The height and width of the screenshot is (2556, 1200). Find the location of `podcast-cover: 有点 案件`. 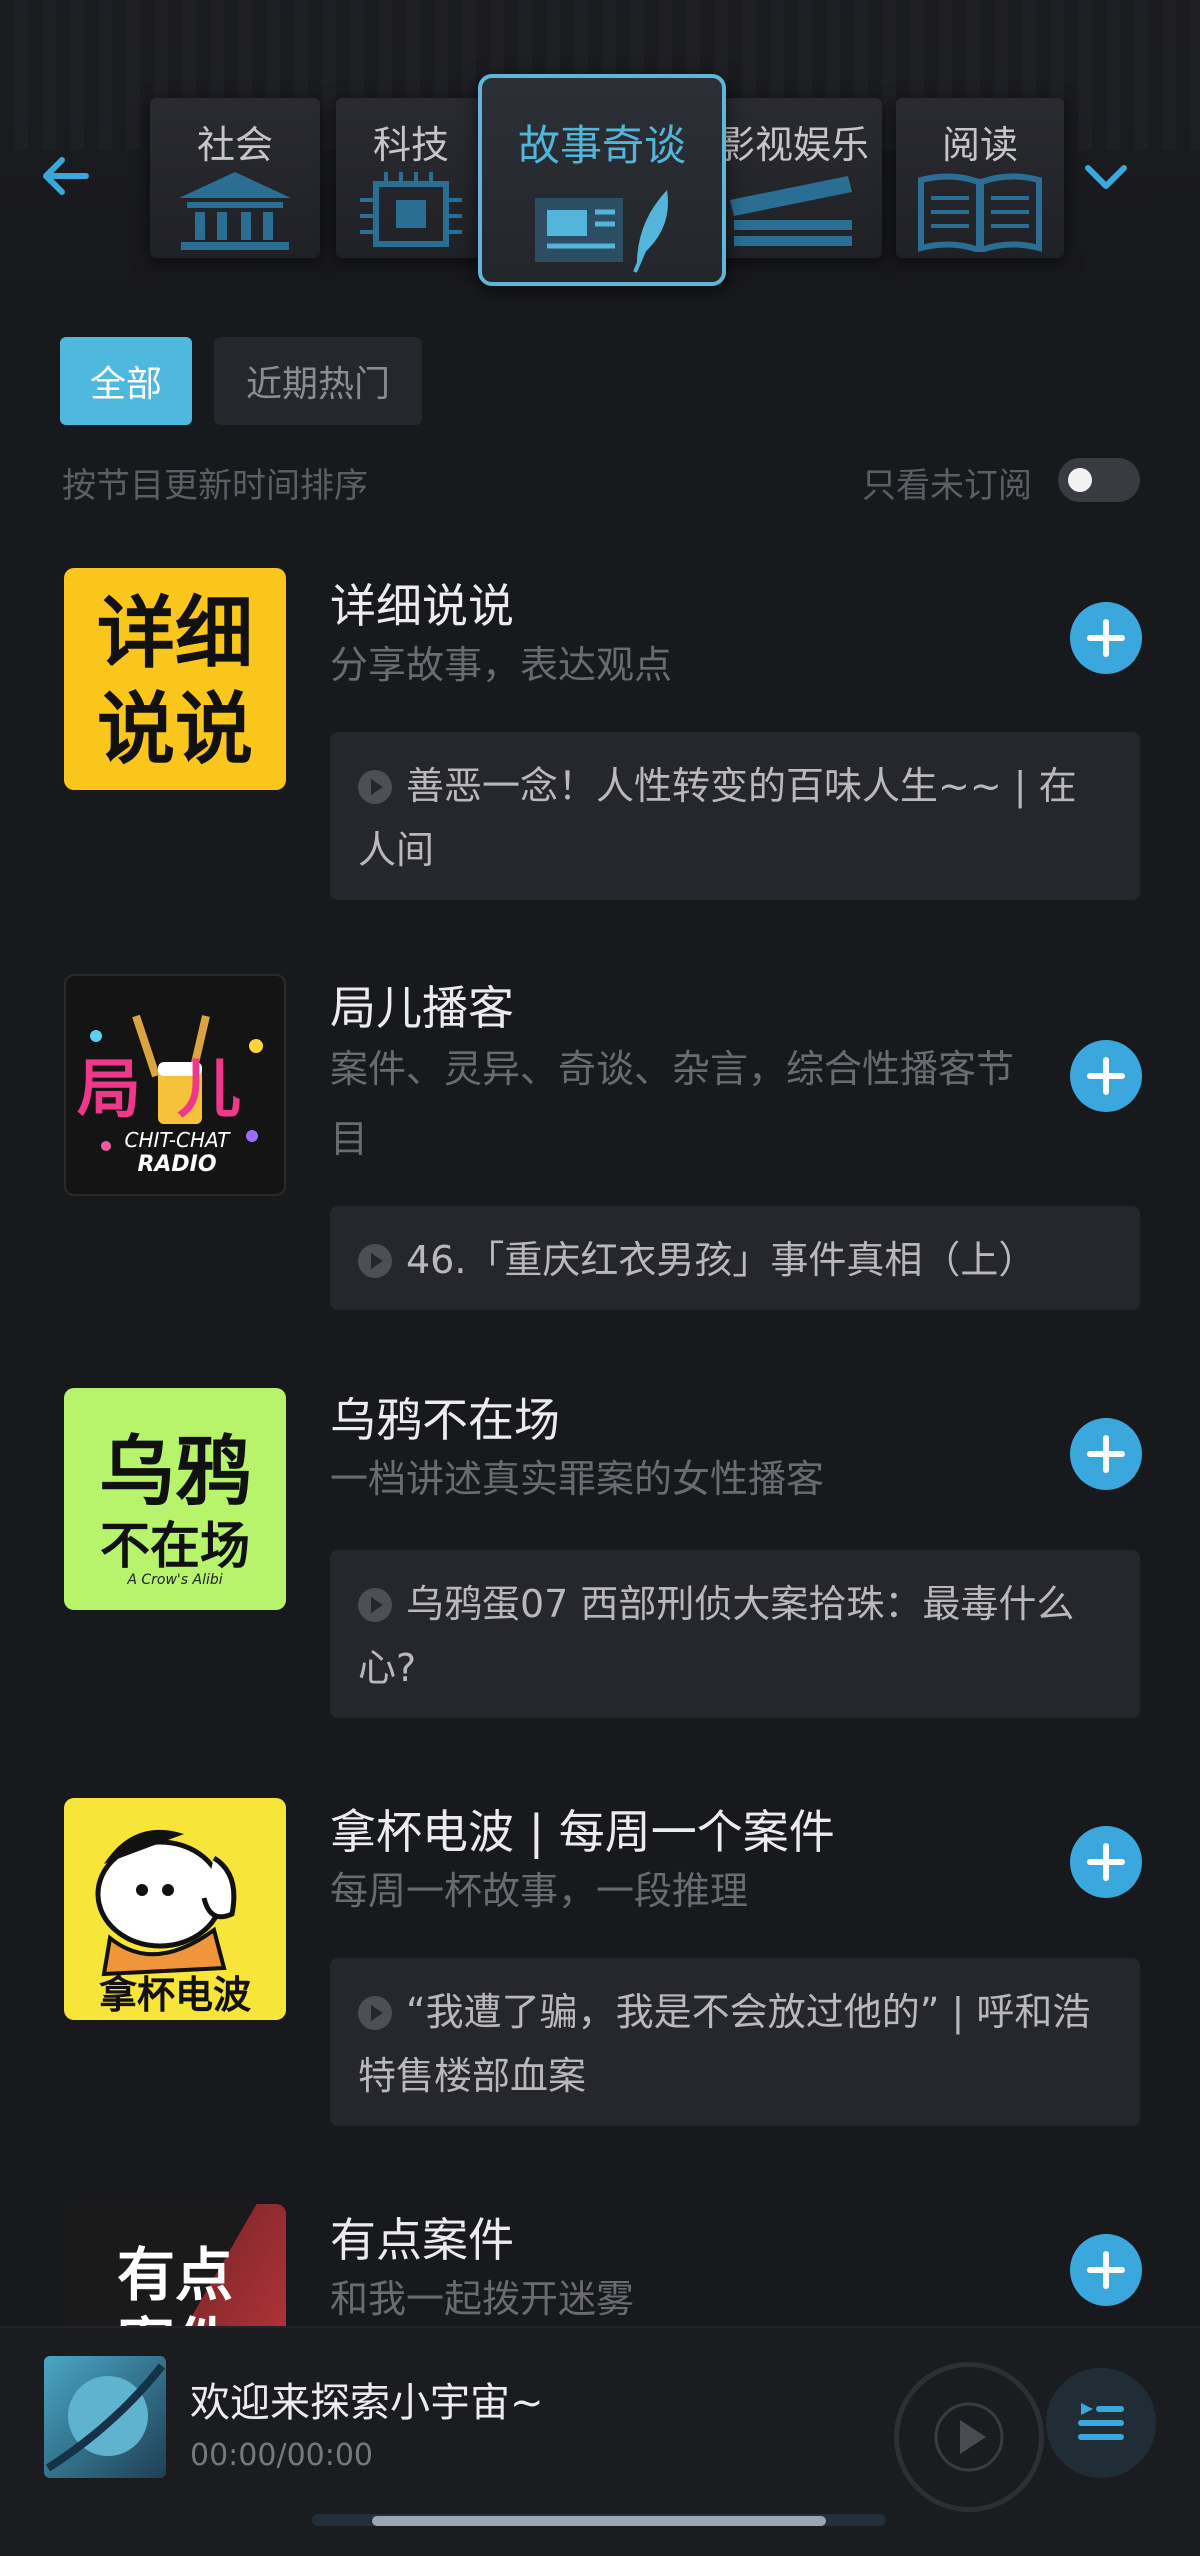

podcast-cover: 有点 案件 is located at coordinates (175, 2265).